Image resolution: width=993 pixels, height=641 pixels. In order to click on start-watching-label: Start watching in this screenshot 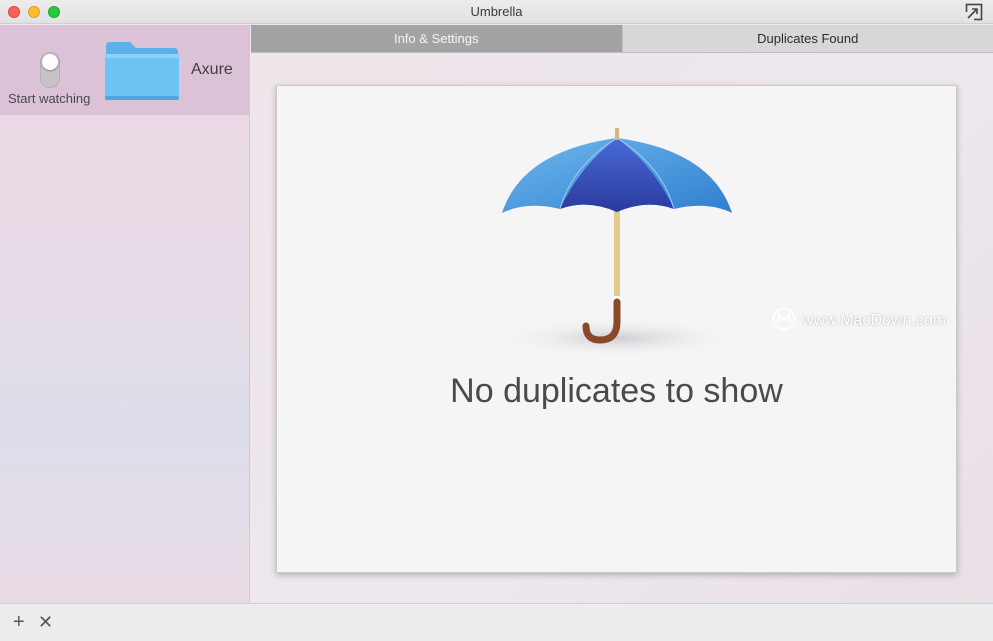, I will do `click(49, 98)`.